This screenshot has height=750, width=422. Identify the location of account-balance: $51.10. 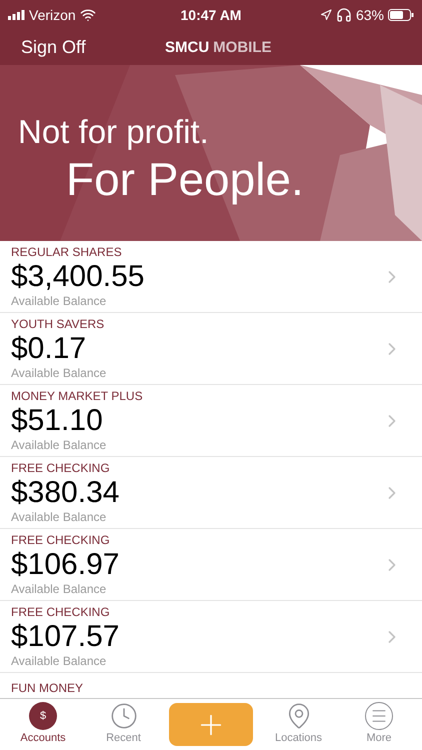
(57, 421).